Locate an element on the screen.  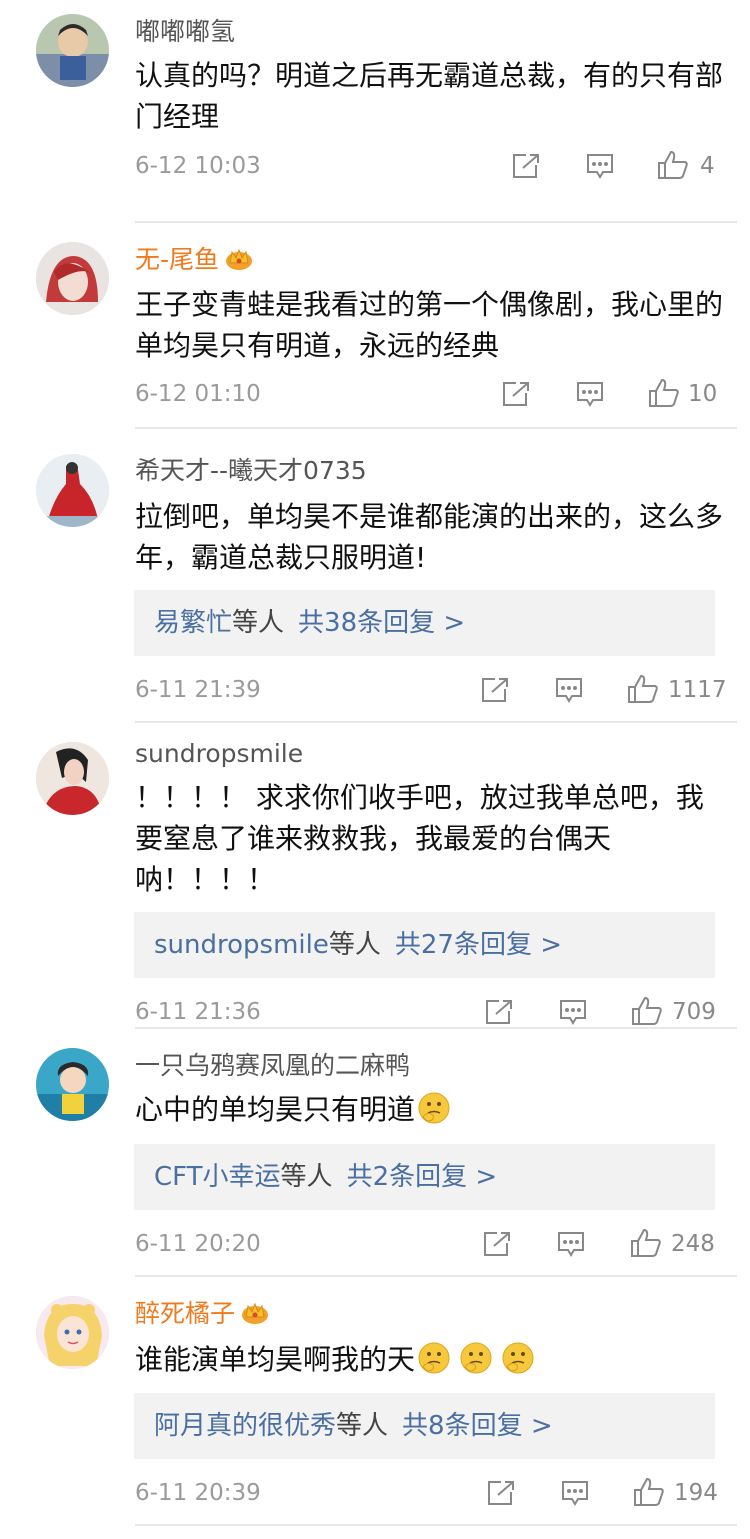
reply-summary: 易繁忙等人 共38条回复 > is located at coordinates (424, 623).